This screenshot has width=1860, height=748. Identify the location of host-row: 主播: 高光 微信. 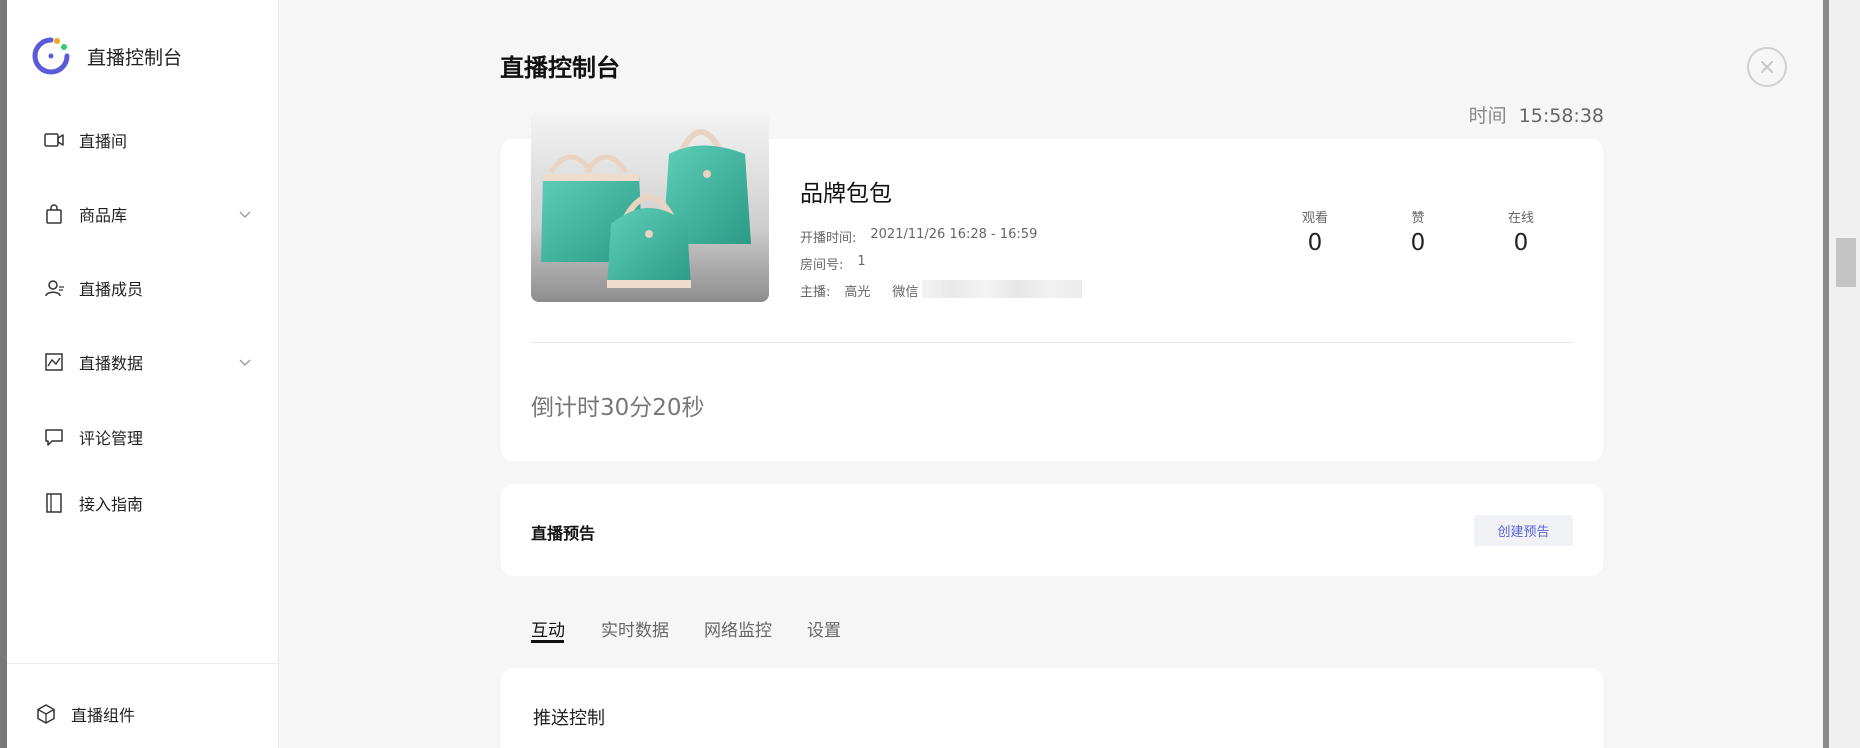
(941, 290).